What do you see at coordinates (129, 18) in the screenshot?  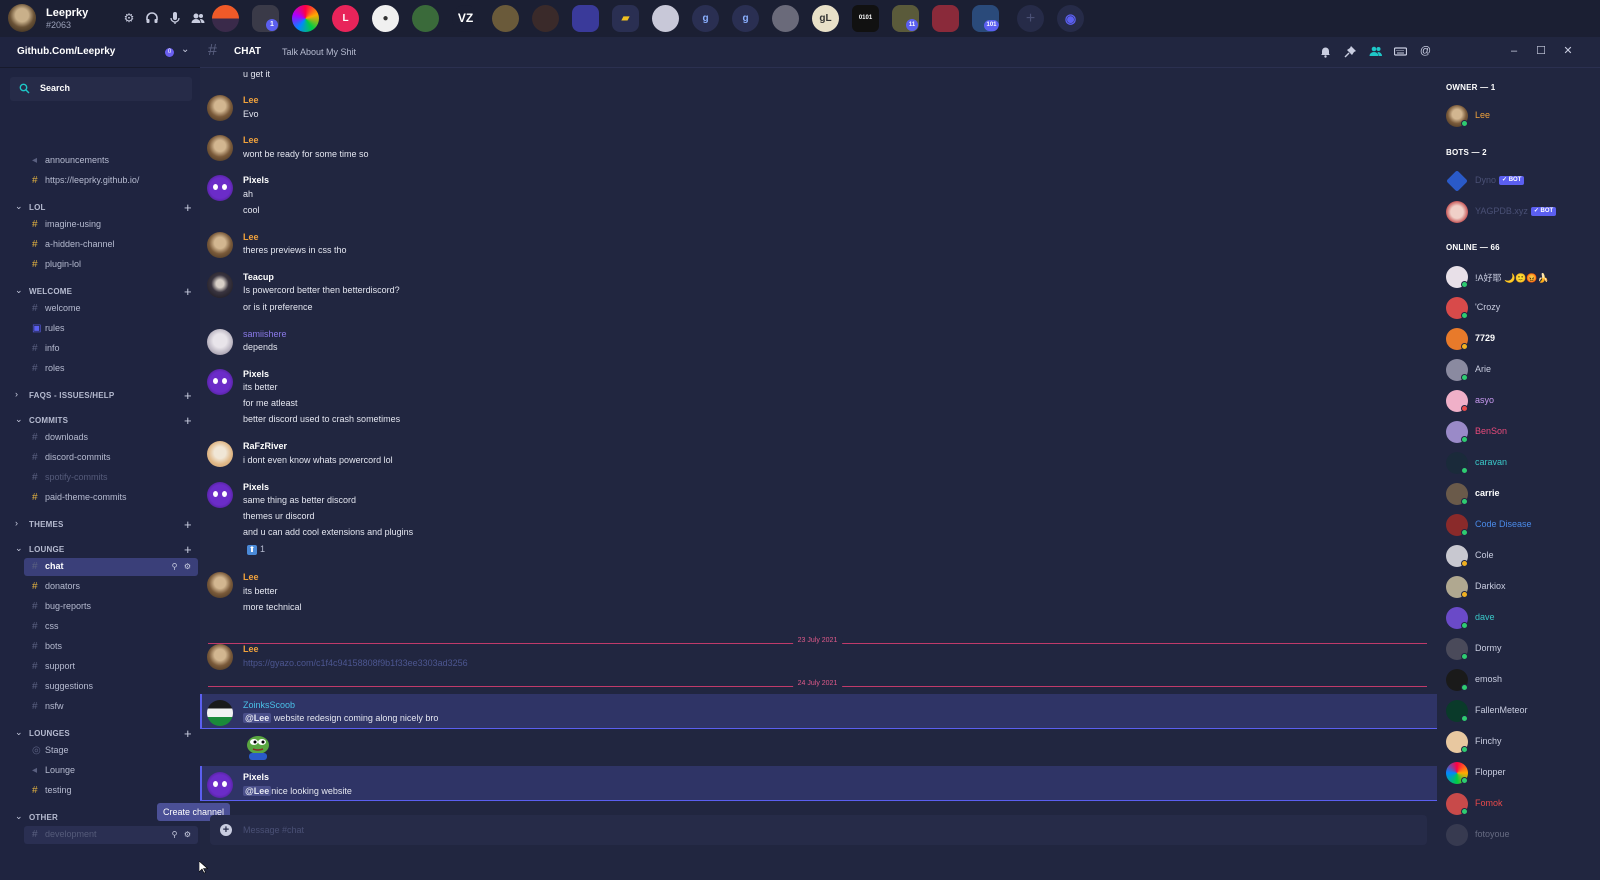 I see `settings-gear-icon: ⚙` at bounding box center [129, 18].